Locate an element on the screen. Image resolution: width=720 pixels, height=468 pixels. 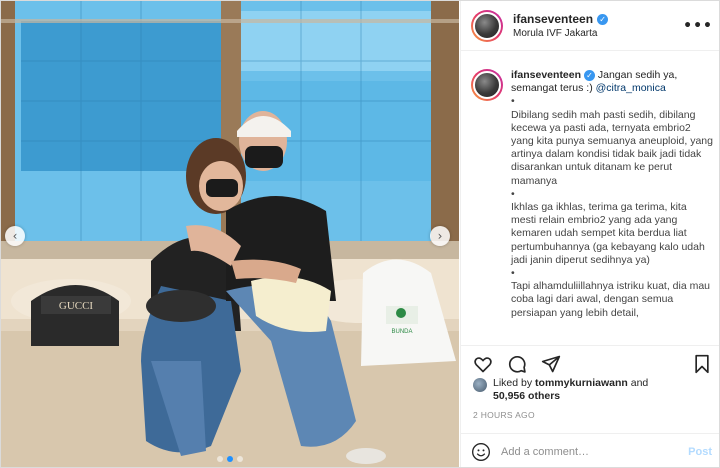
liker-username-link: tommykurniawann is located at coordinates (581, 383).